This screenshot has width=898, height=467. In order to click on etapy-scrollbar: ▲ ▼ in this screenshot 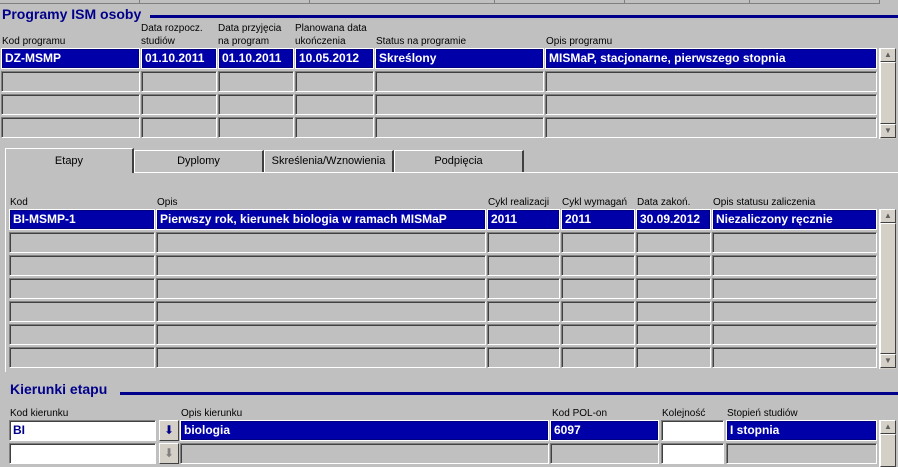, I will do `click(887, 289)`.